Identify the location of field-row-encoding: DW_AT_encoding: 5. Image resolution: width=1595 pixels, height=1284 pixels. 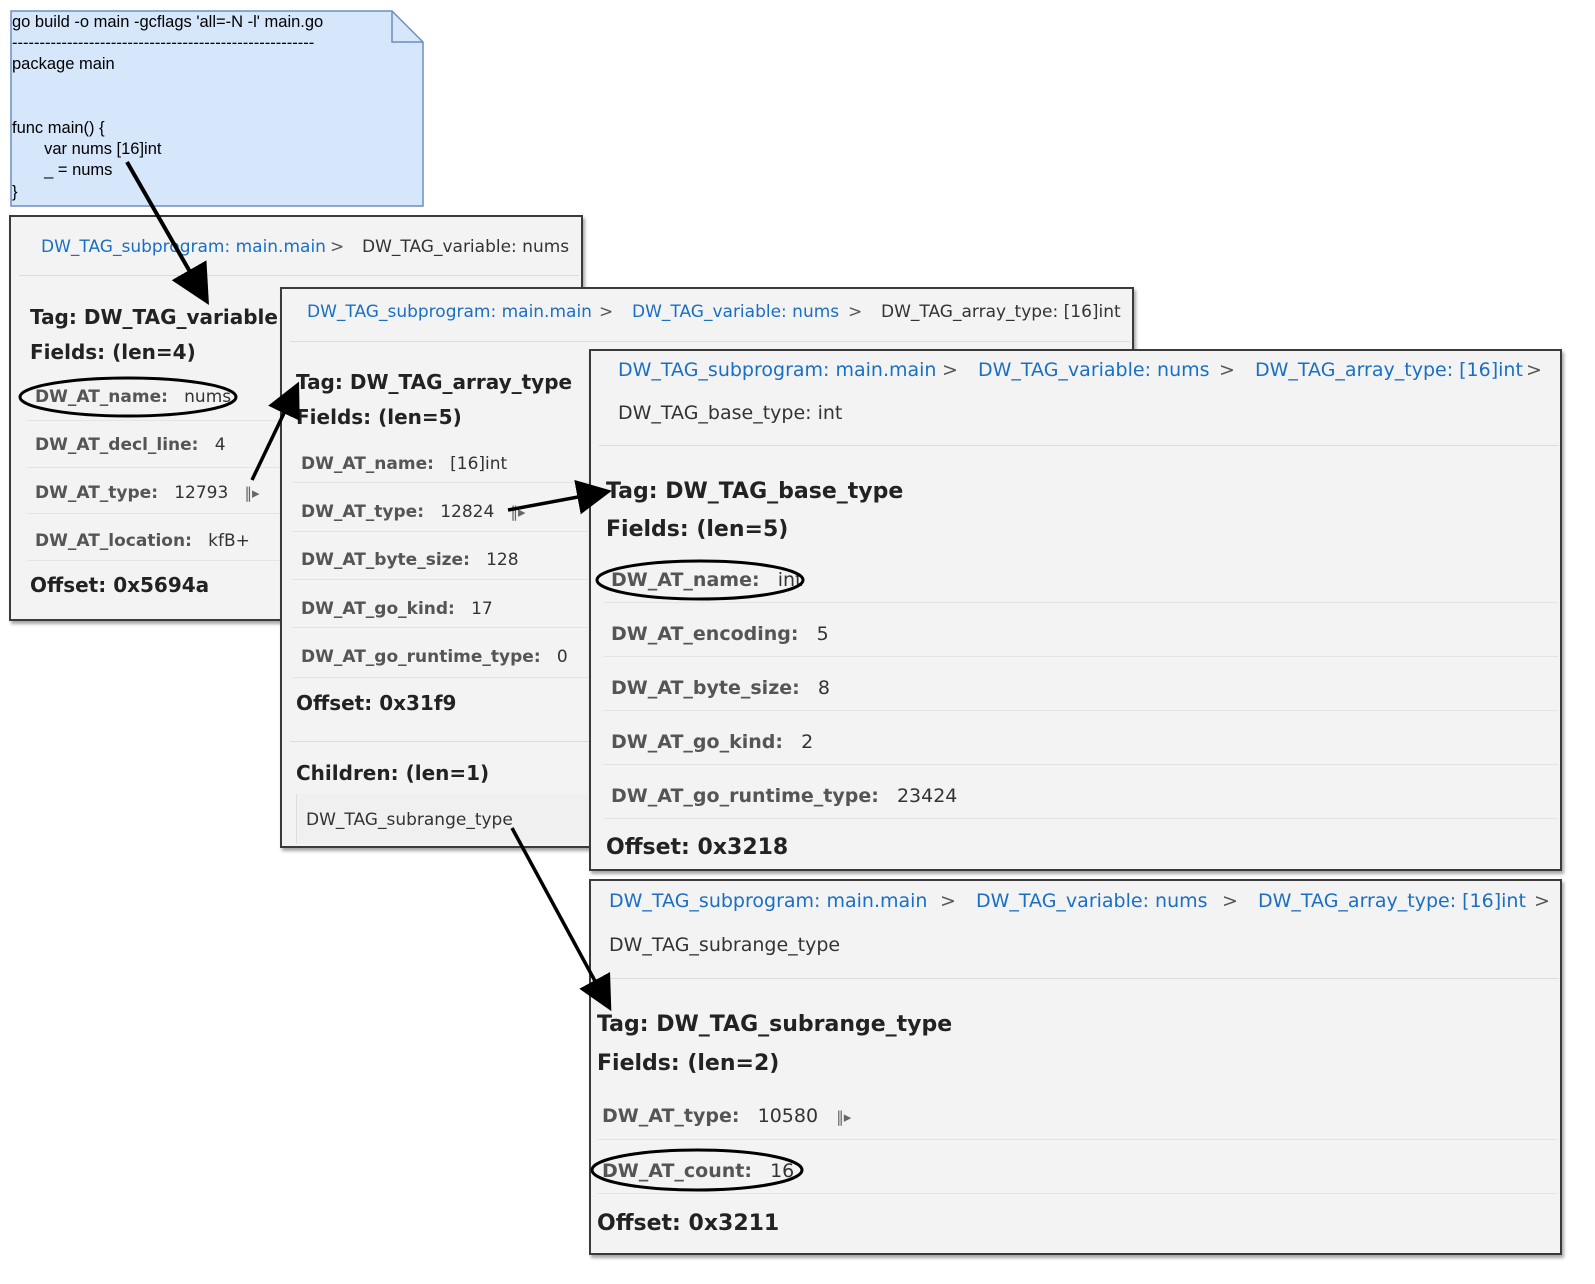
(720, 634).